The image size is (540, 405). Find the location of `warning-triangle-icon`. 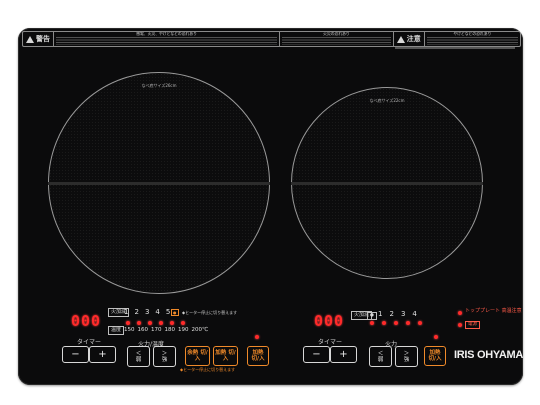

warning-triangle-icon is located at coordinates (30, 39).